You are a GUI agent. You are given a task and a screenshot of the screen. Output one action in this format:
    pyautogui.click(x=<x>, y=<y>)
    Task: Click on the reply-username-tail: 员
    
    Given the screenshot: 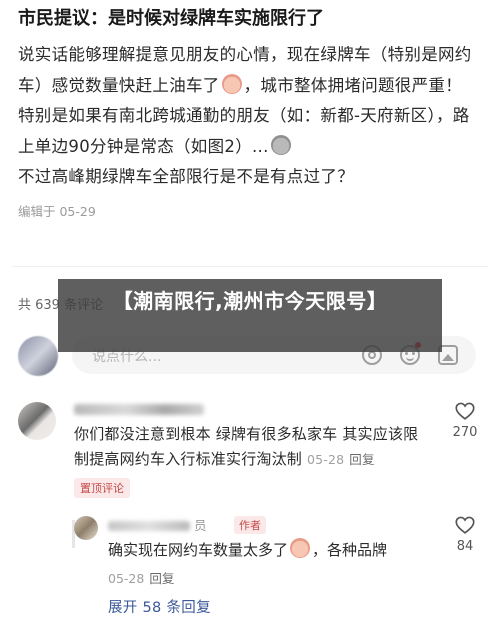 What is the action you would take?
    pyautogui.click(x=200, y=525)
    